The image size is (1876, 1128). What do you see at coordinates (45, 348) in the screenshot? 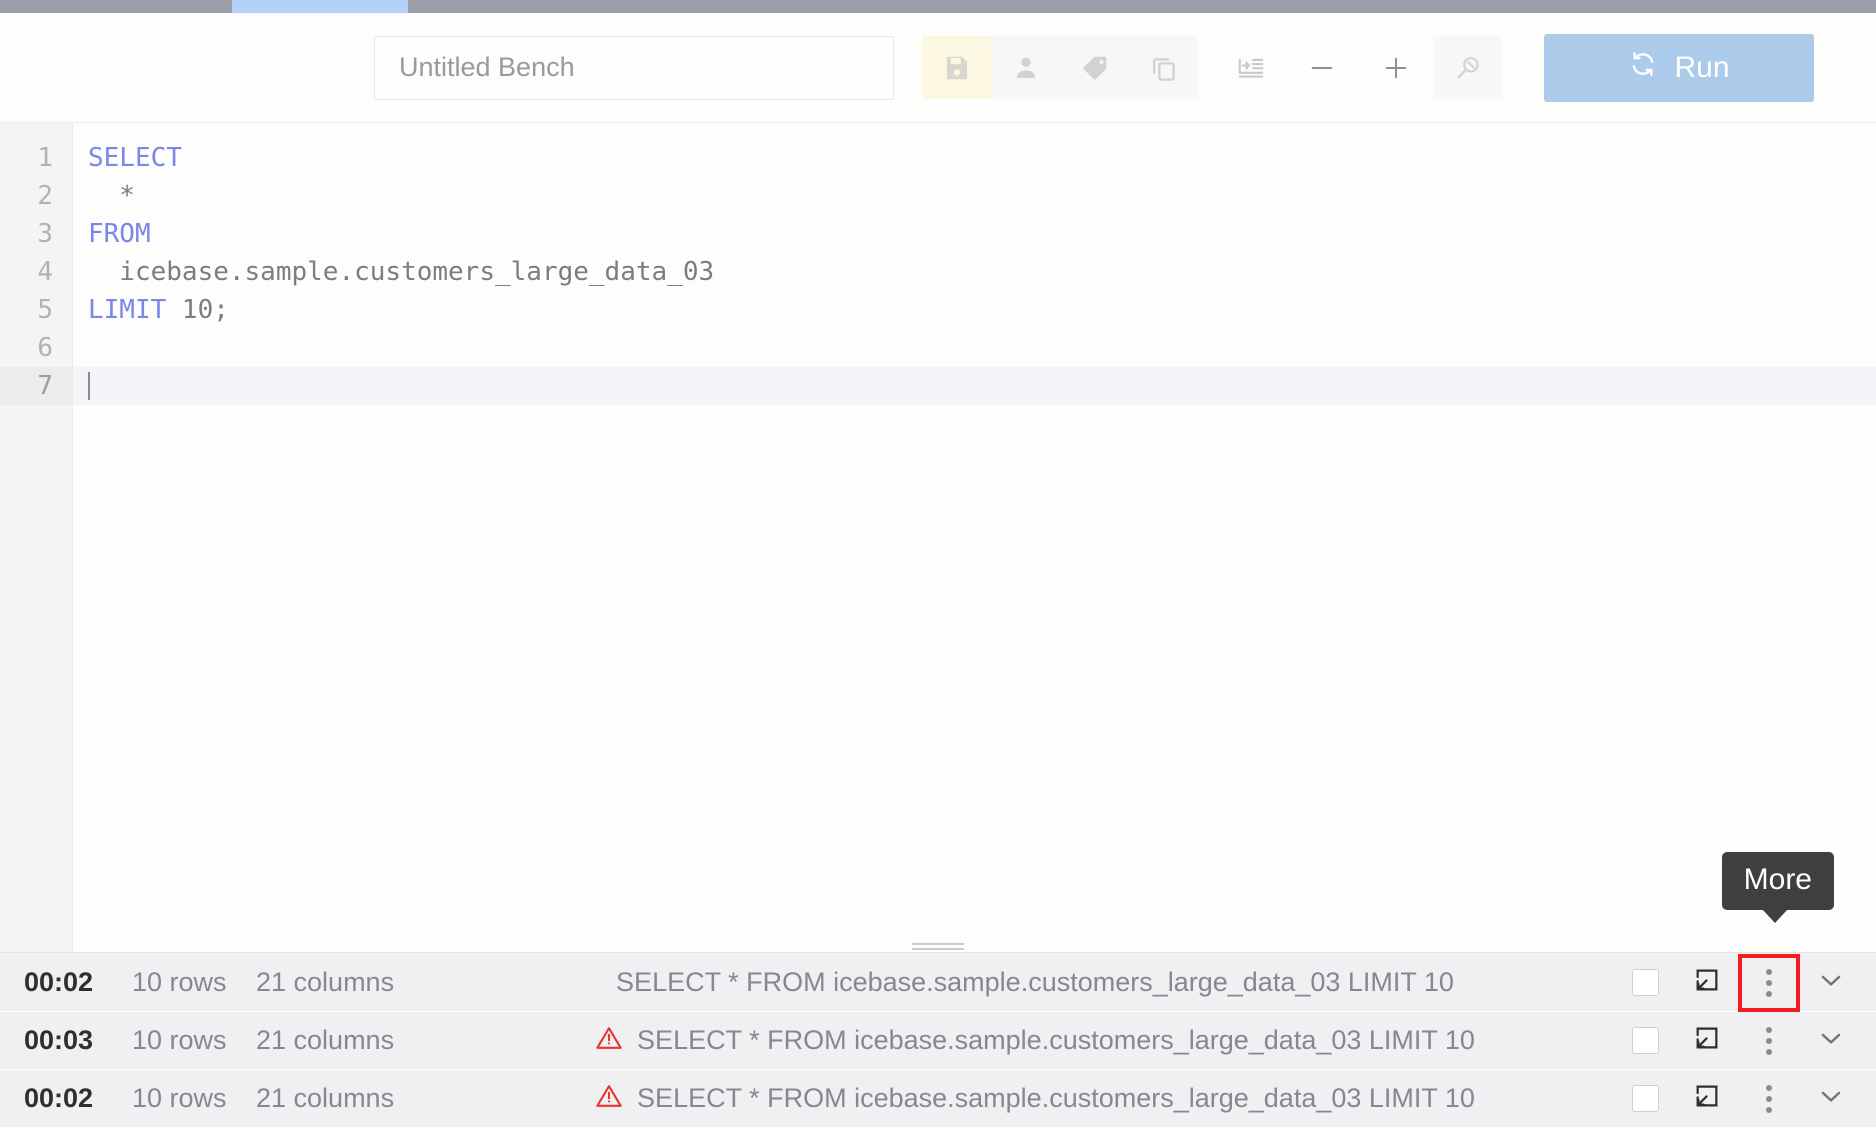
I see `editor-line-number: 6` at bounding box center [45, 348].